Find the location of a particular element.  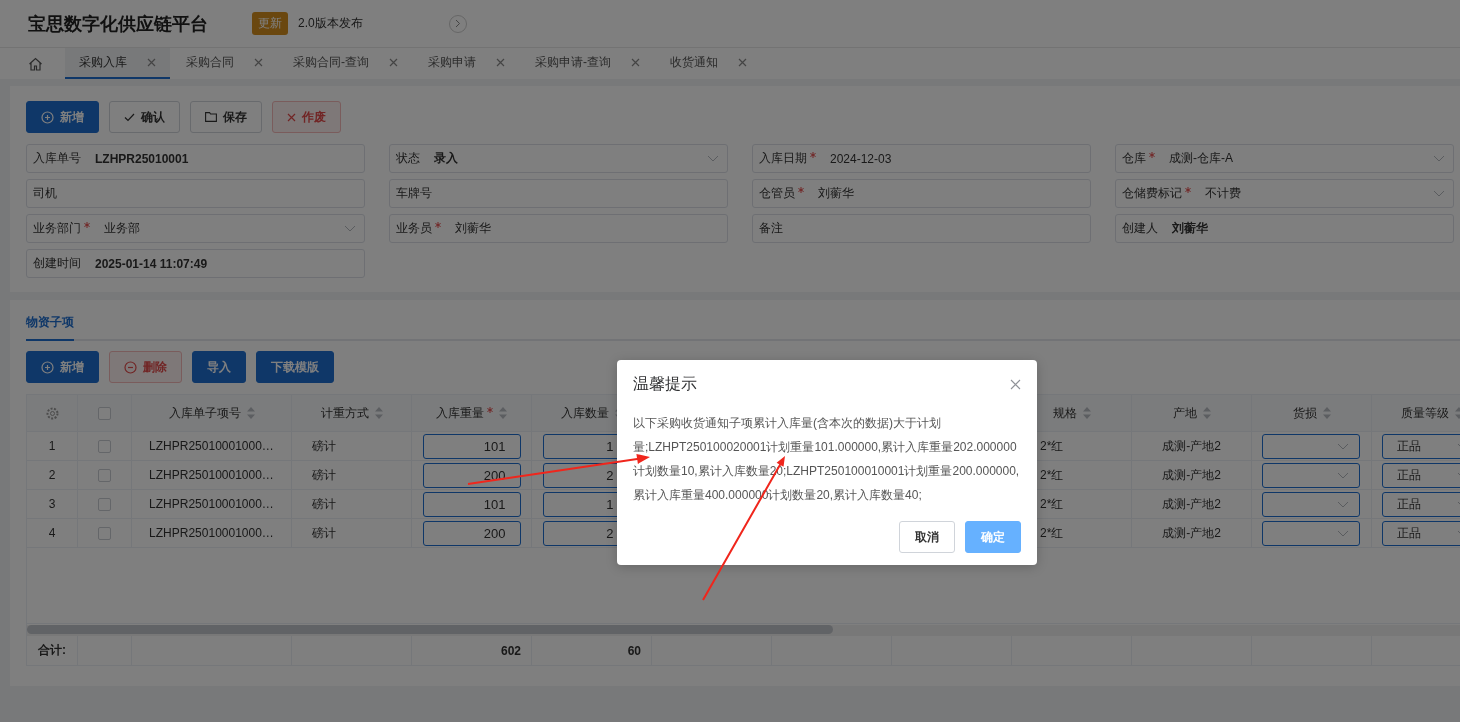

input-field: 入库单号 LZHPR25010001 is located at coordinates (195, 158).